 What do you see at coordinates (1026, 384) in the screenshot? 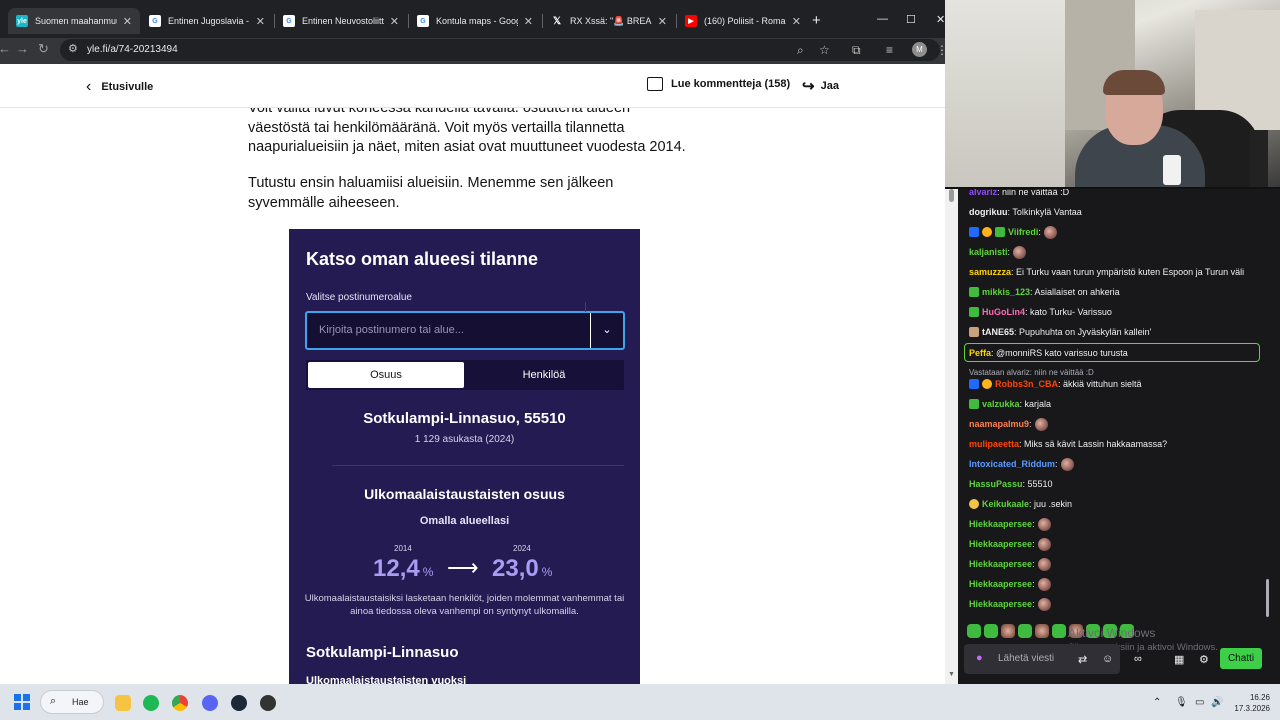
I see `chat-username: Robbs3n_CBA` at bounding box center [1026, 384].